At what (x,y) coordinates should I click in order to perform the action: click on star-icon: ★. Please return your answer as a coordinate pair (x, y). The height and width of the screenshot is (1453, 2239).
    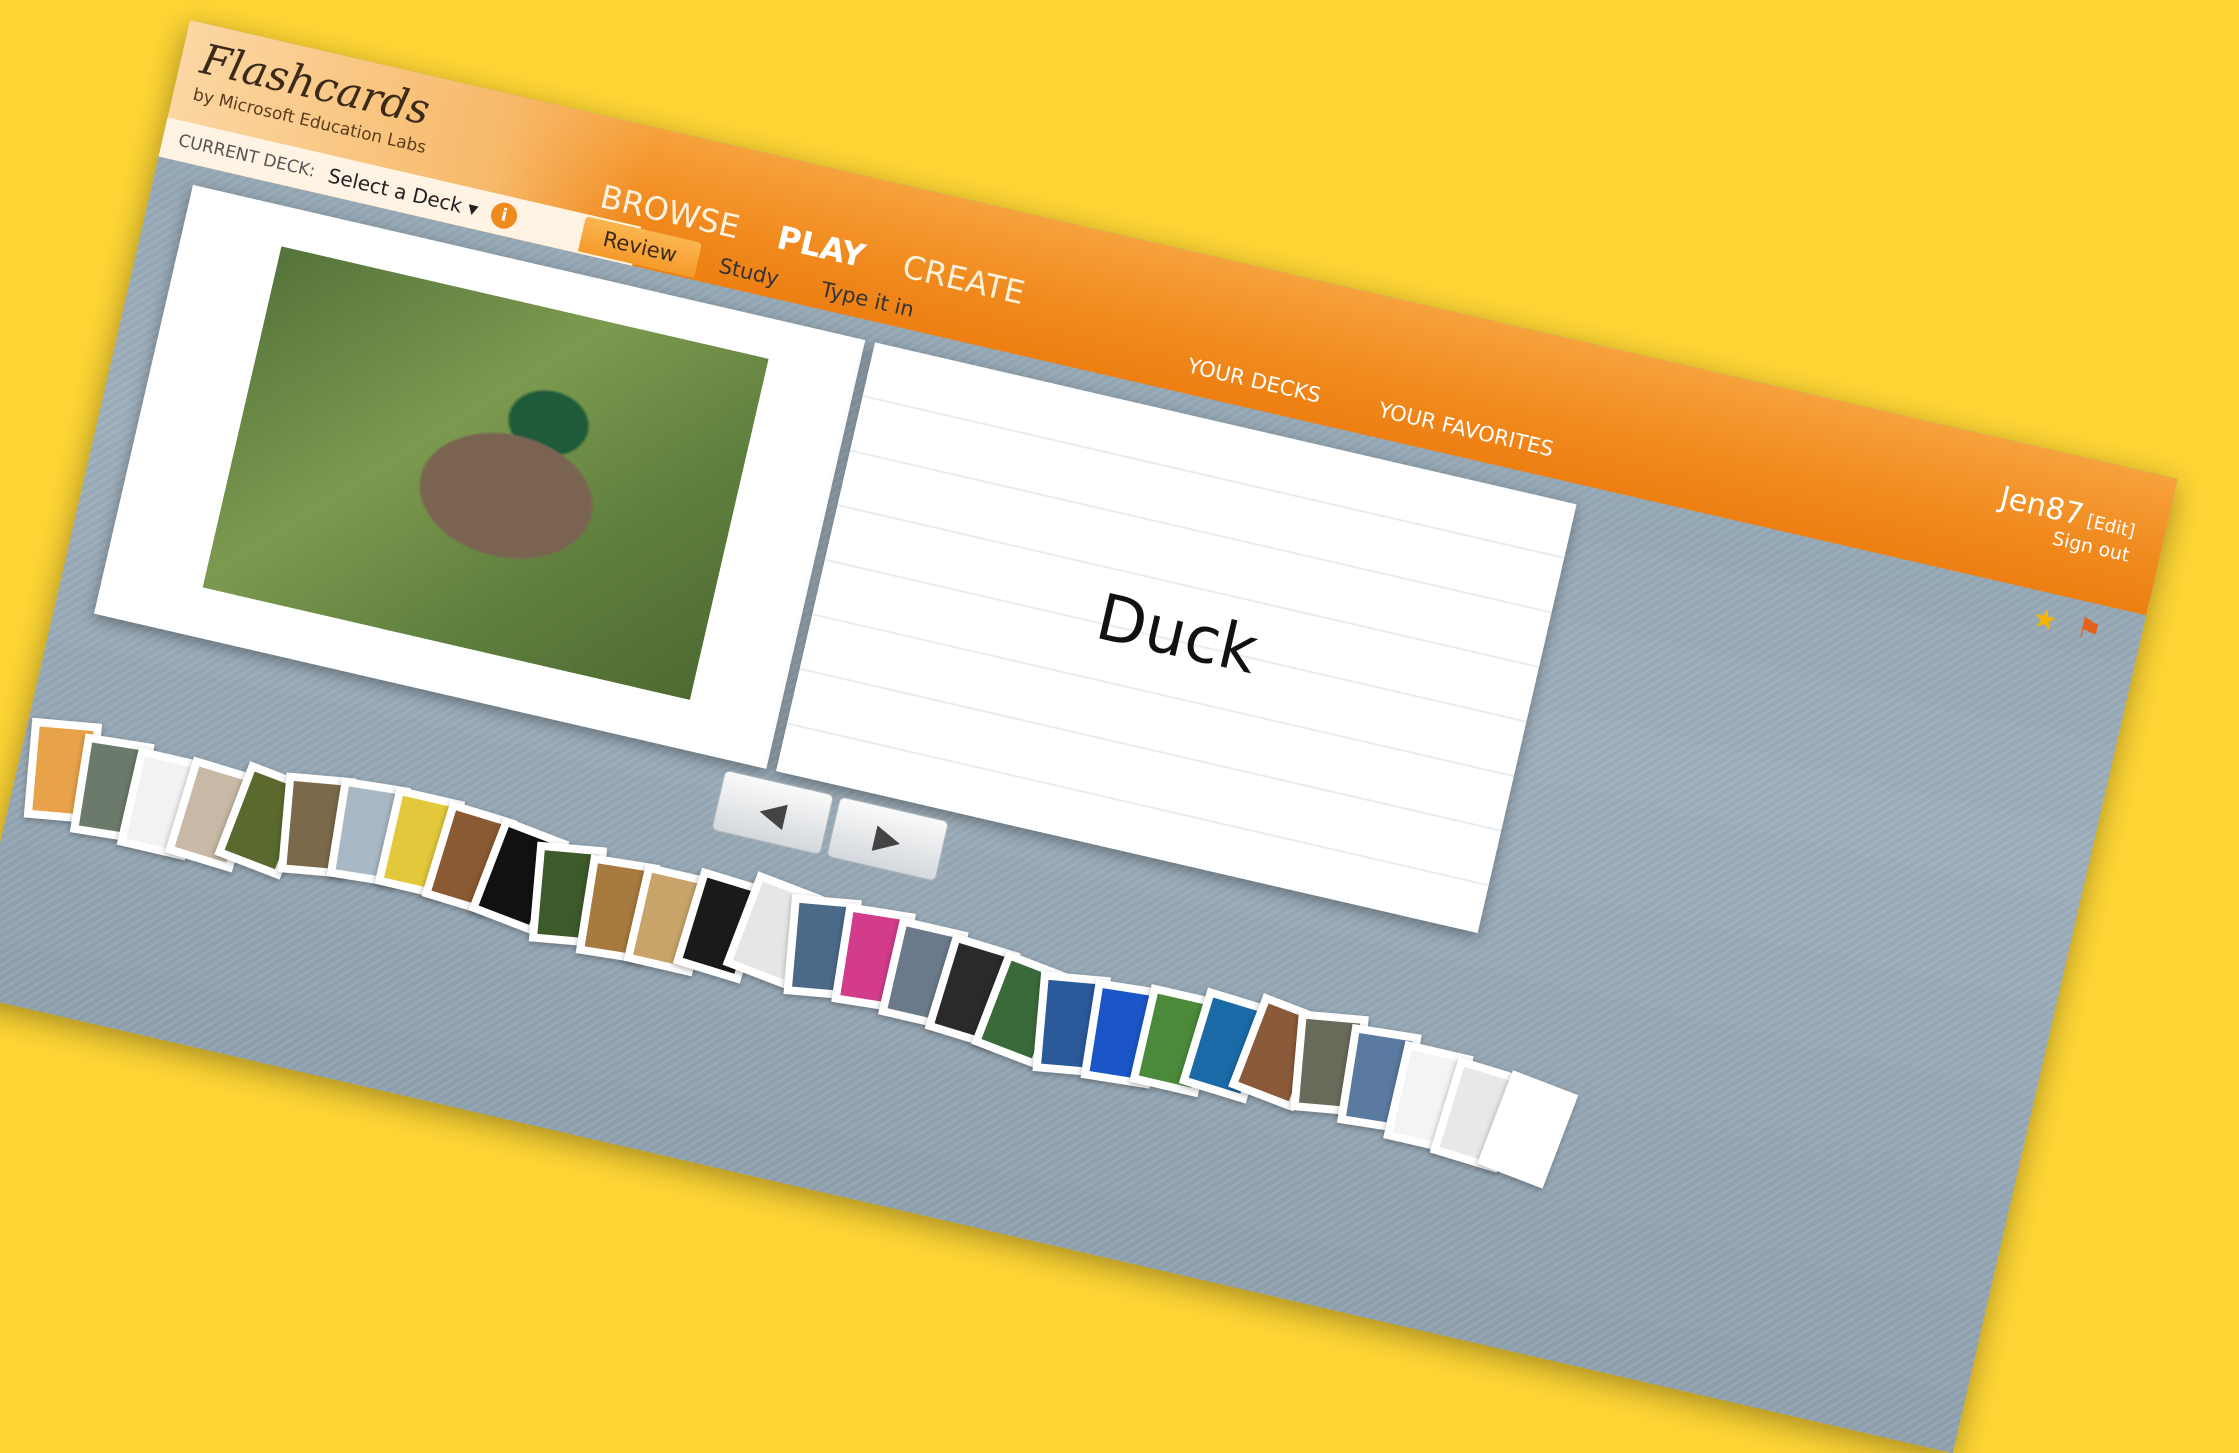
    Looking at the image, I should click on (2045, 619).